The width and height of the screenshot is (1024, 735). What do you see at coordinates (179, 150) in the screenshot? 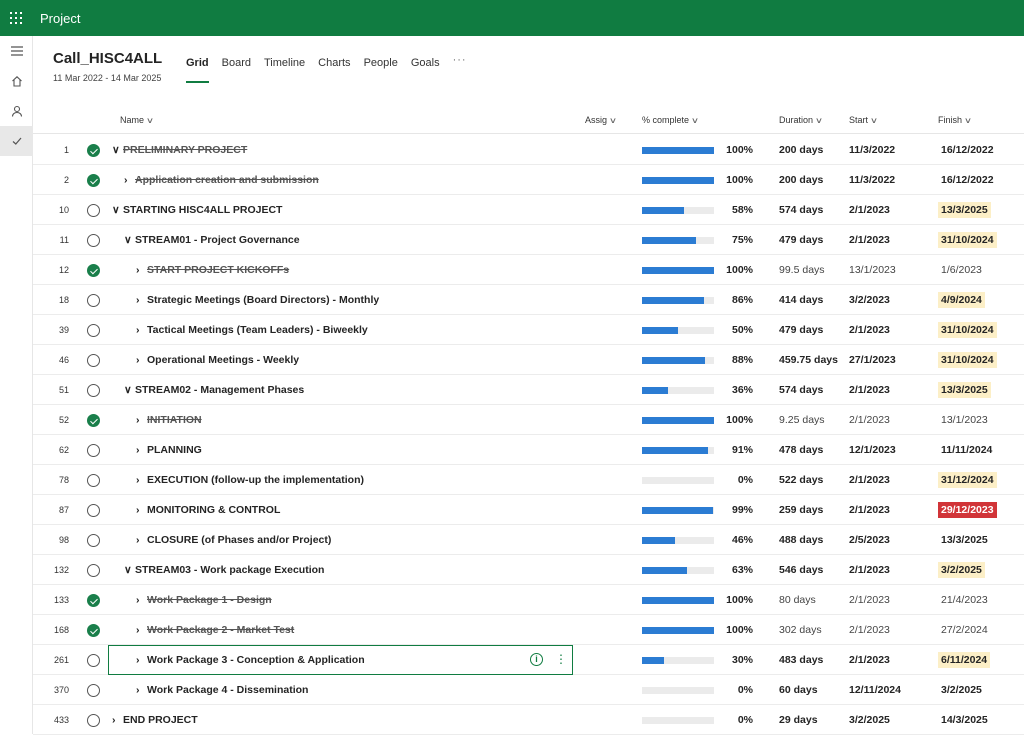
I see `task-name: ∨ PRELIMINARY PROJECT` at bounding box center [179, 150].